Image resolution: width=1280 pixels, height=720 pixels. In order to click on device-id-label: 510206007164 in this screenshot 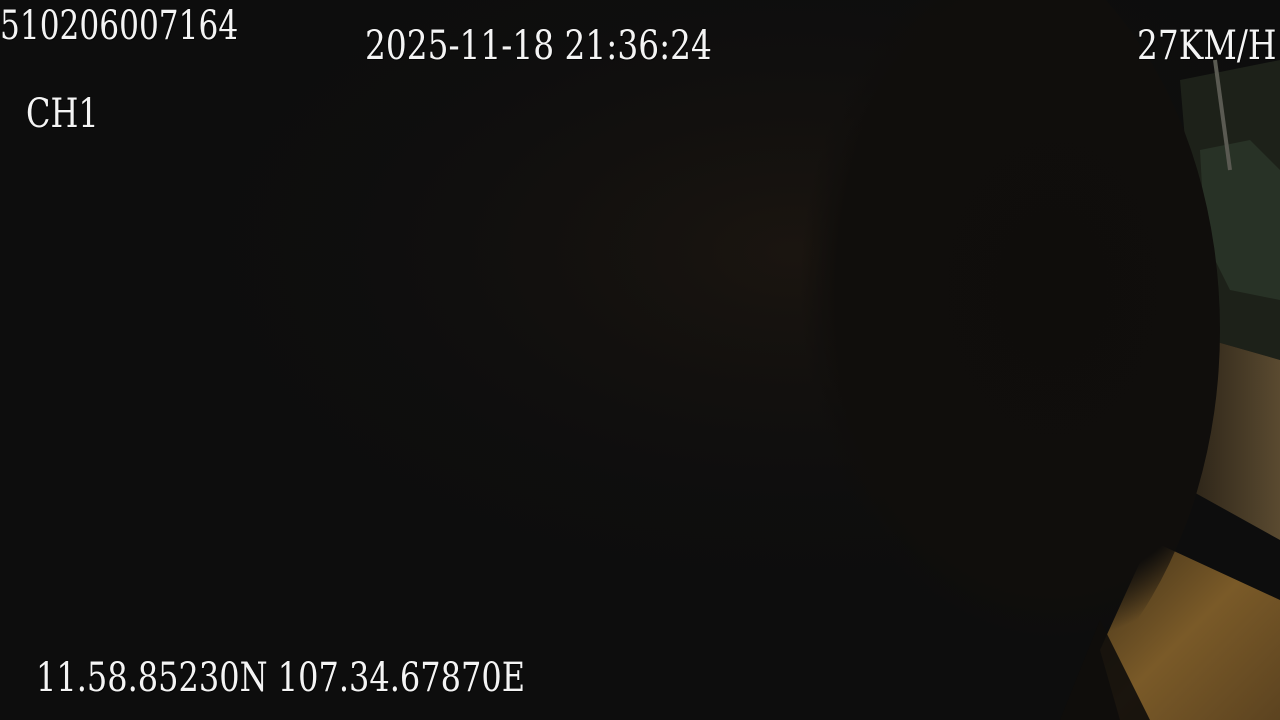, I will do `click(119, 26)`.